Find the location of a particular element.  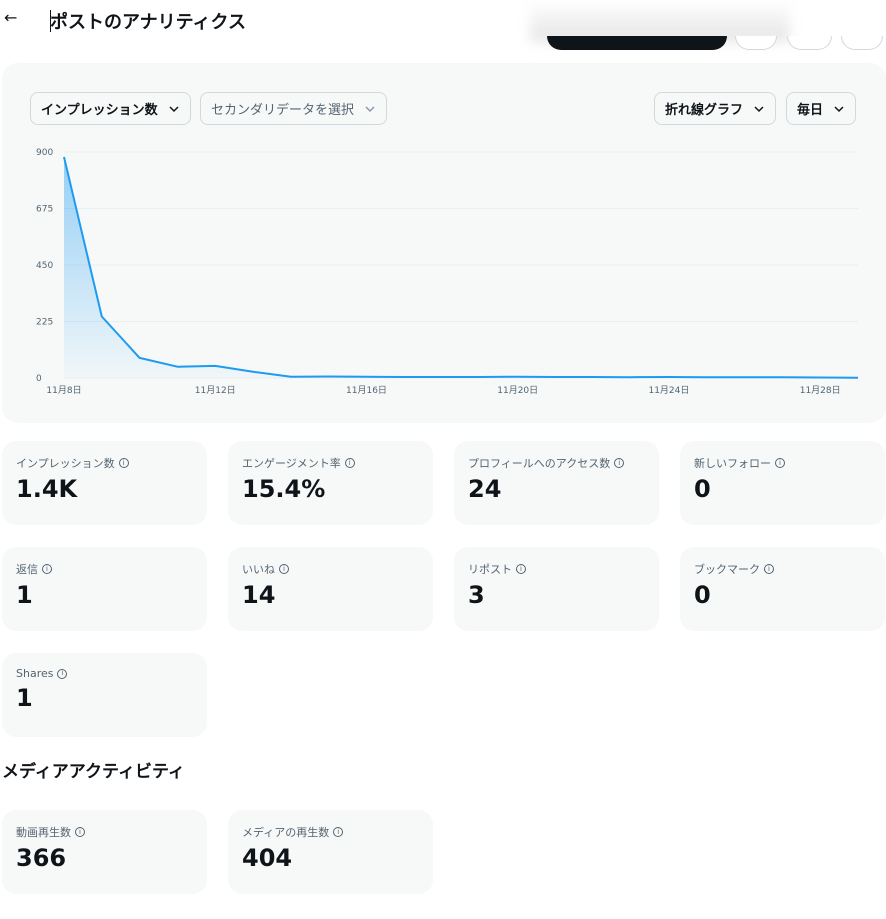

media-stat-card: 動画再生数 i 366 is located at coordinates (104, 852).